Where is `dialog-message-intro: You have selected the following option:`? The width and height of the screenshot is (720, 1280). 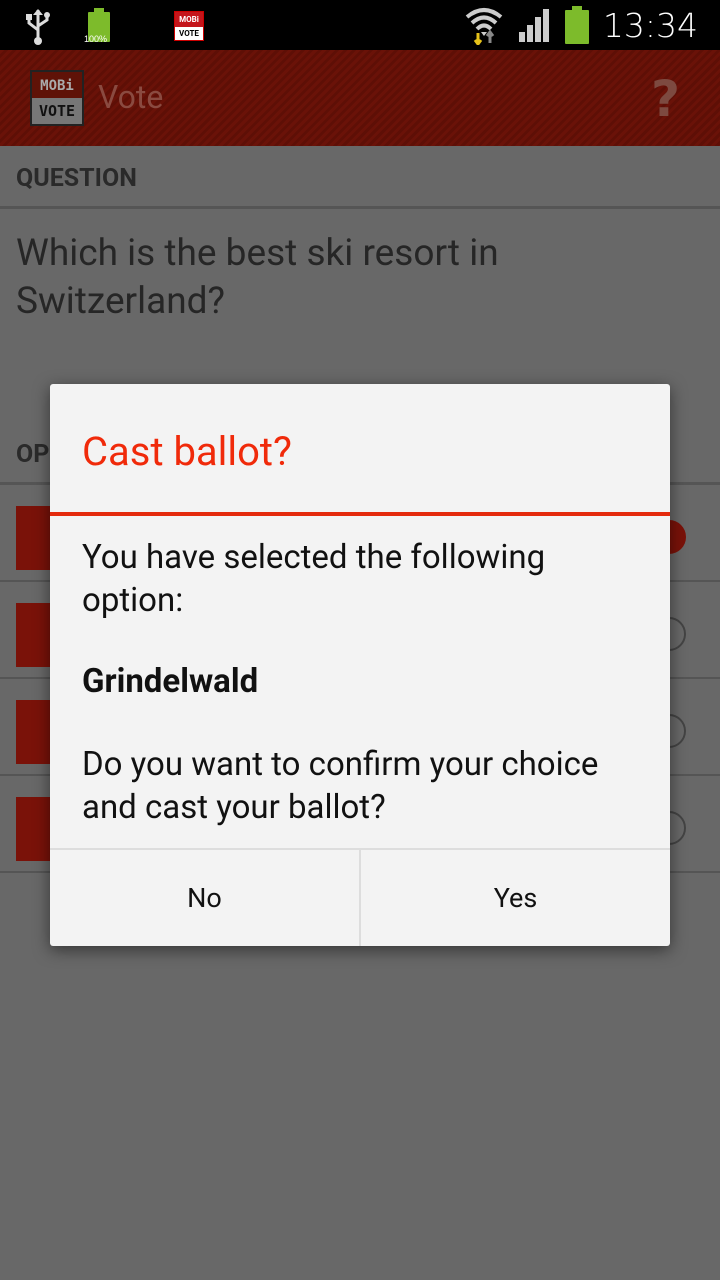
dialog-message-intro: You have selected the following option: is located at coordinates (314, 579).